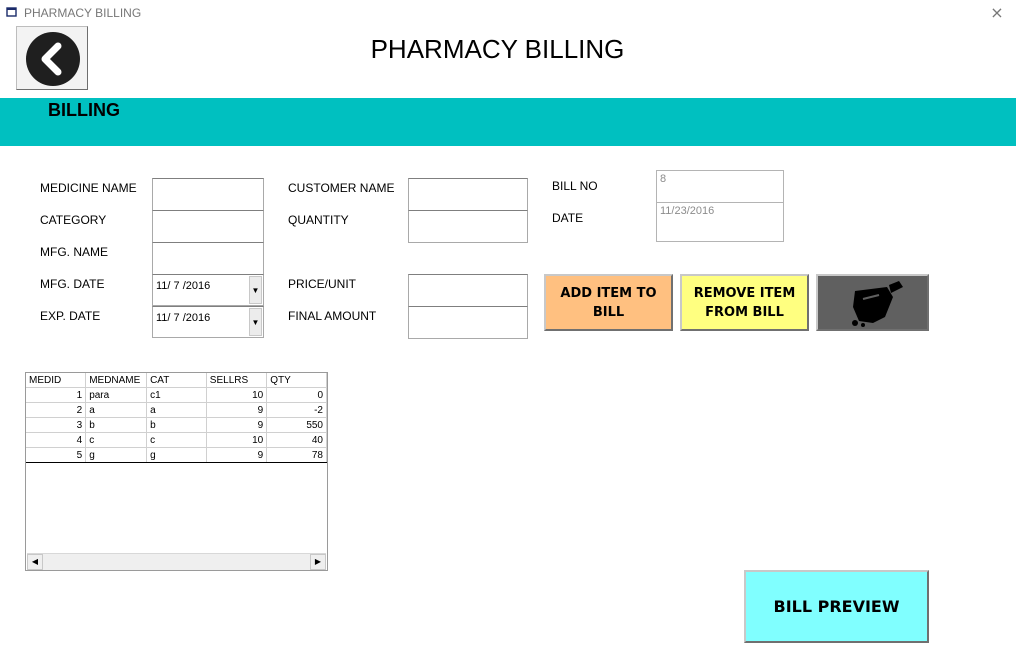 The image size is (1016, 655). Describe the element at coordinates (73, 220) in the screenshot. I see `category-label: CATEGORY` at that location.